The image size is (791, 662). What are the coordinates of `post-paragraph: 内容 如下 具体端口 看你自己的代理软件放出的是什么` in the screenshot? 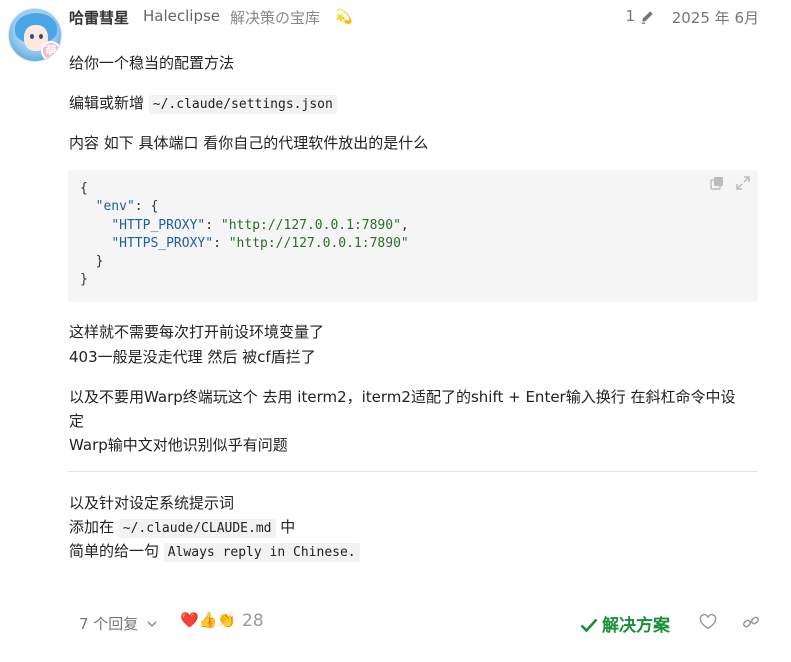 It's located at (249, 143).